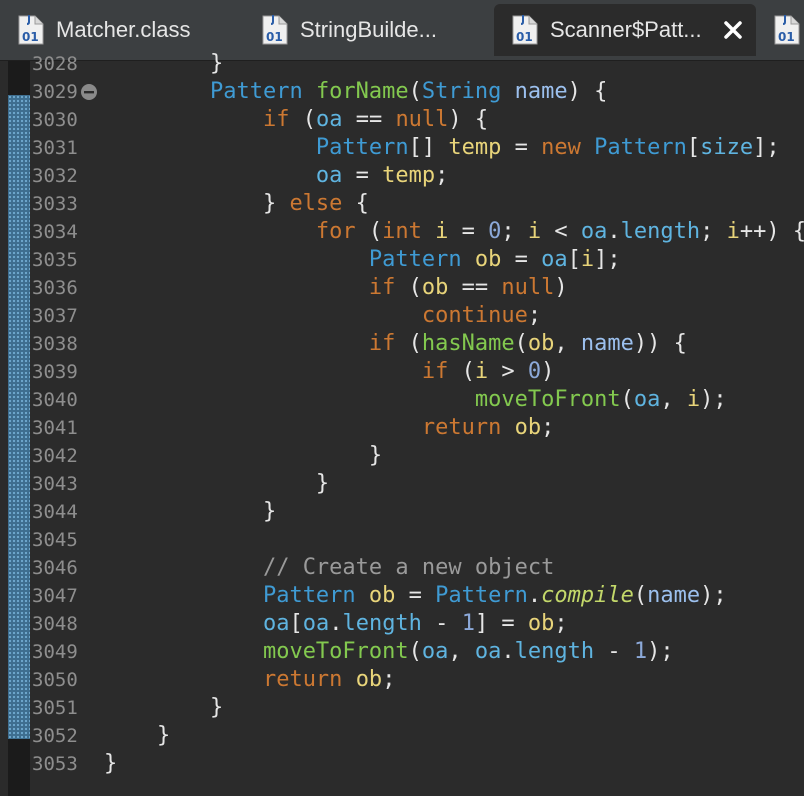  Describe the element at coordinates (415, 596) in the screenshot. I see `code-line: Pattern ob = Pattern.compile(name);` at that location.